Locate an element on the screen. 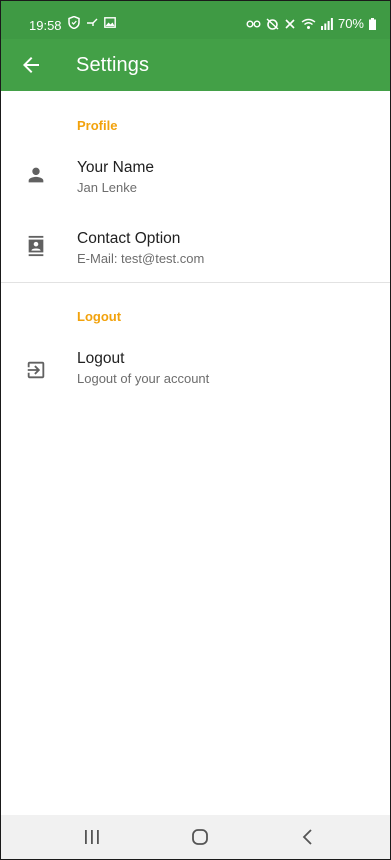 The width and height of the screenshot is (391, 860). wifi-icon is located at coordinates (308, 23).